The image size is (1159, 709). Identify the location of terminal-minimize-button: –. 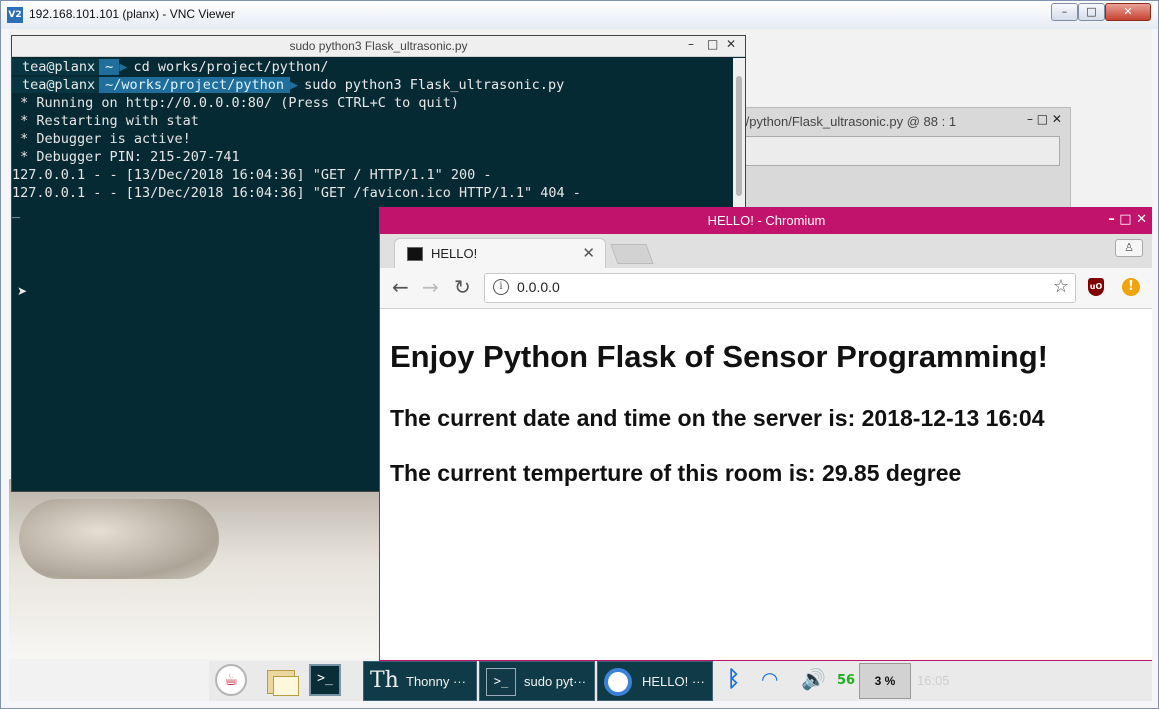
(691, 44).